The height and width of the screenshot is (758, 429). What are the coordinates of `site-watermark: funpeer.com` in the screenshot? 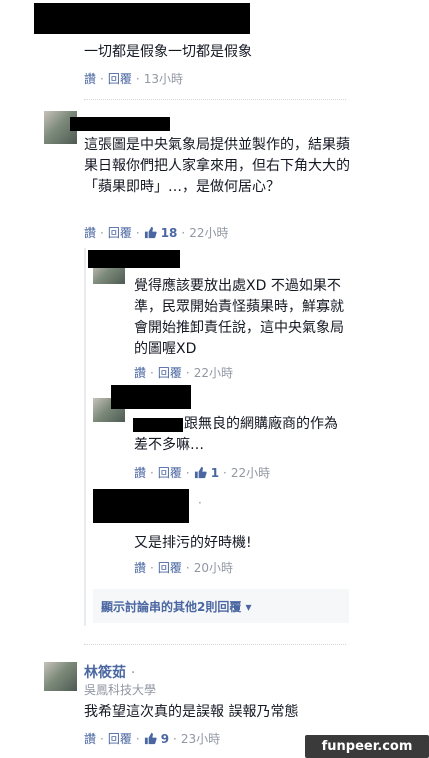 It's located at (367, 746).